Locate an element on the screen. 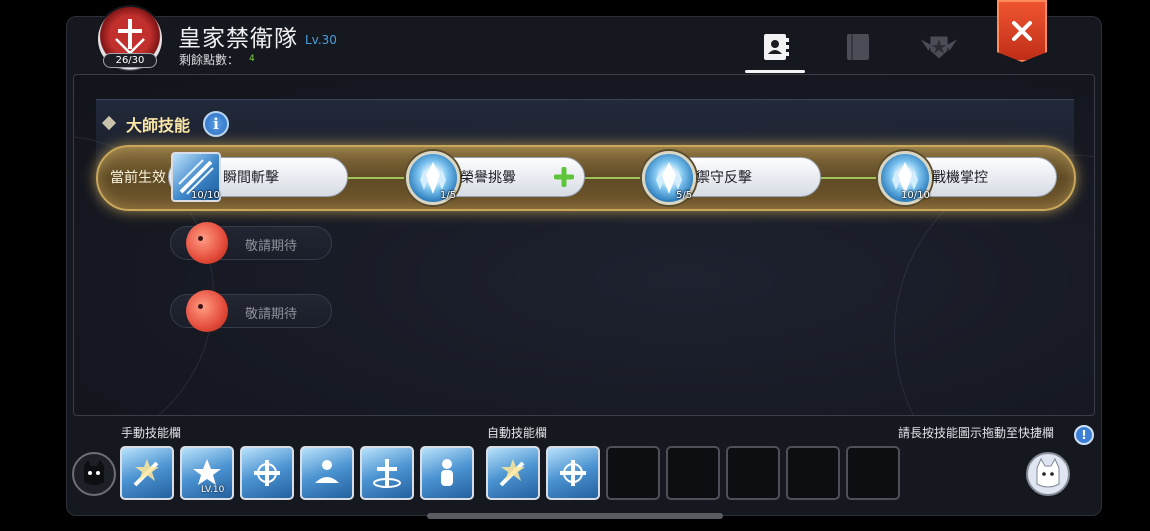  white-cat-icon is located at coordinates (1048, 472).